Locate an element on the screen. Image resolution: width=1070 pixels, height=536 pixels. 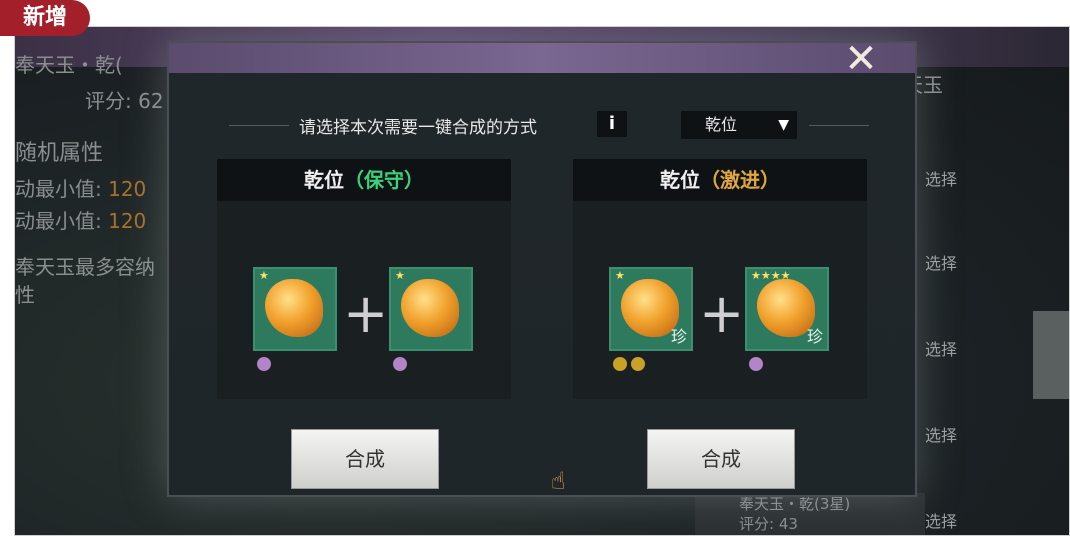
conservative-panel-title: 乾位（保守） is located at coordinates (364, 180).